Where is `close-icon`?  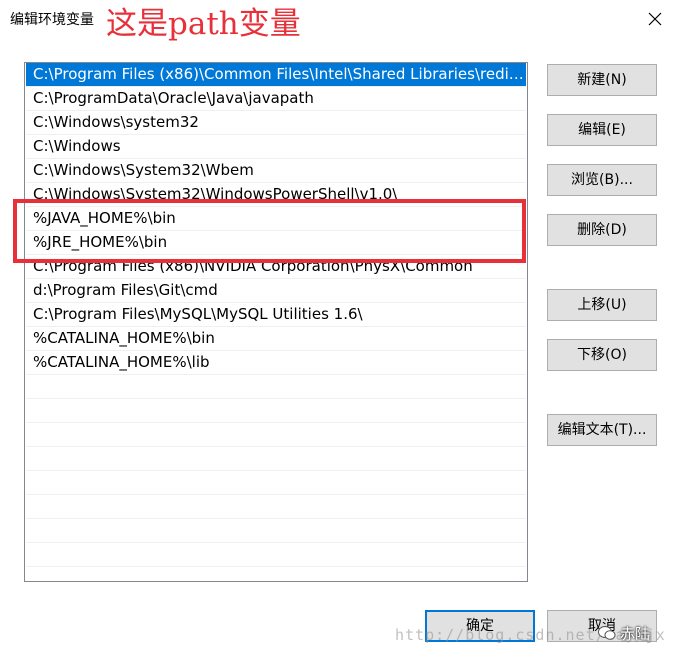
close-icon is located at coordinates (655, 19).